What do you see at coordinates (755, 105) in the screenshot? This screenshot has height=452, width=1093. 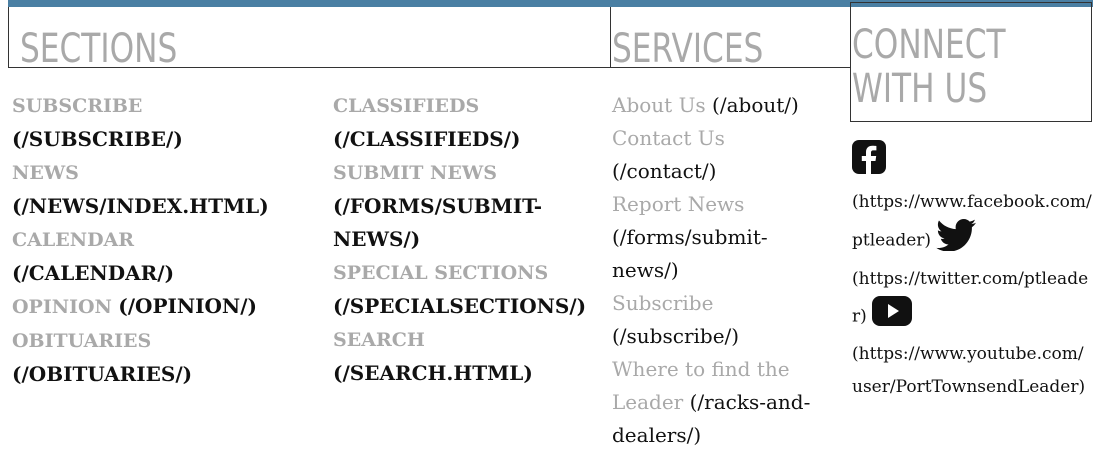 I see `service-href: (/about/)` at bounding box center [755, 105].